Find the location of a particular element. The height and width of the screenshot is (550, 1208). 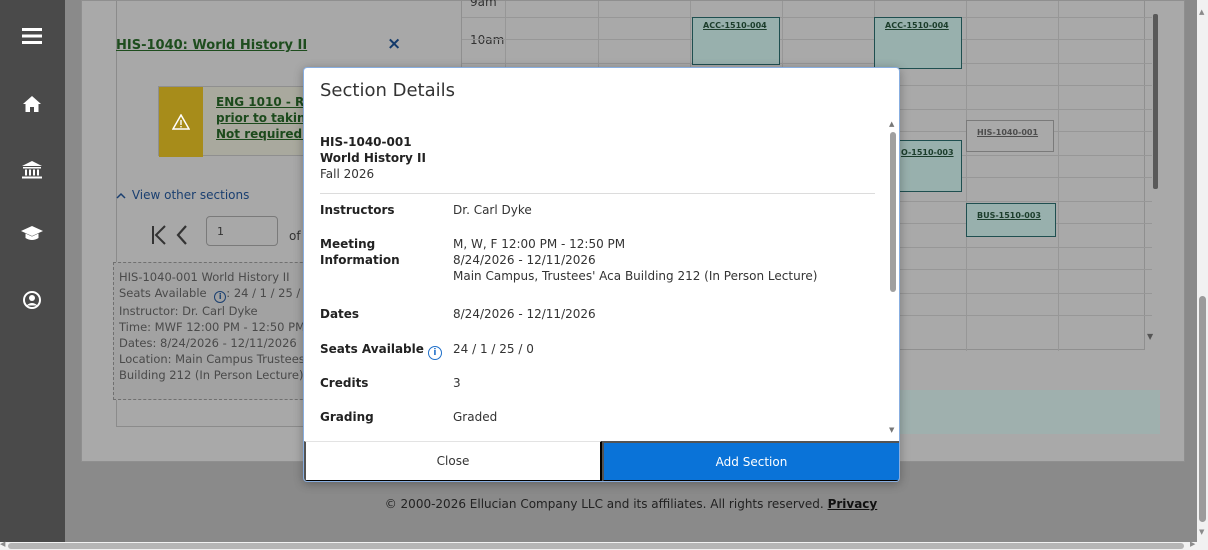

chevron-up-icon is located at coordinates (122, 195).